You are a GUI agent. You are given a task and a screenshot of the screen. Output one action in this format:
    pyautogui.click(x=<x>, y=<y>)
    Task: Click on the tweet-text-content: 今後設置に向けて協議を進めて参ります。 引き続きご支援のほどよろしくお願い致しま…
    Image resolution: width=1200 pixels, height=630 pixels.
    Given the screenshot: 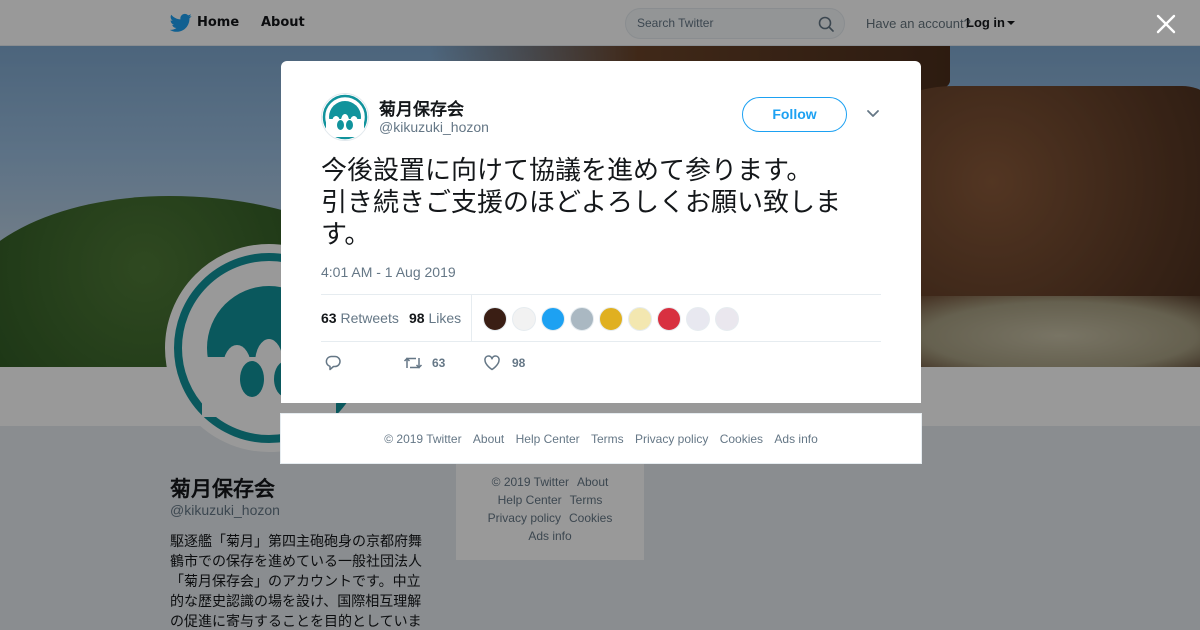 What is the action you would take?
    pyautogui.click(x=581, y=203)
    